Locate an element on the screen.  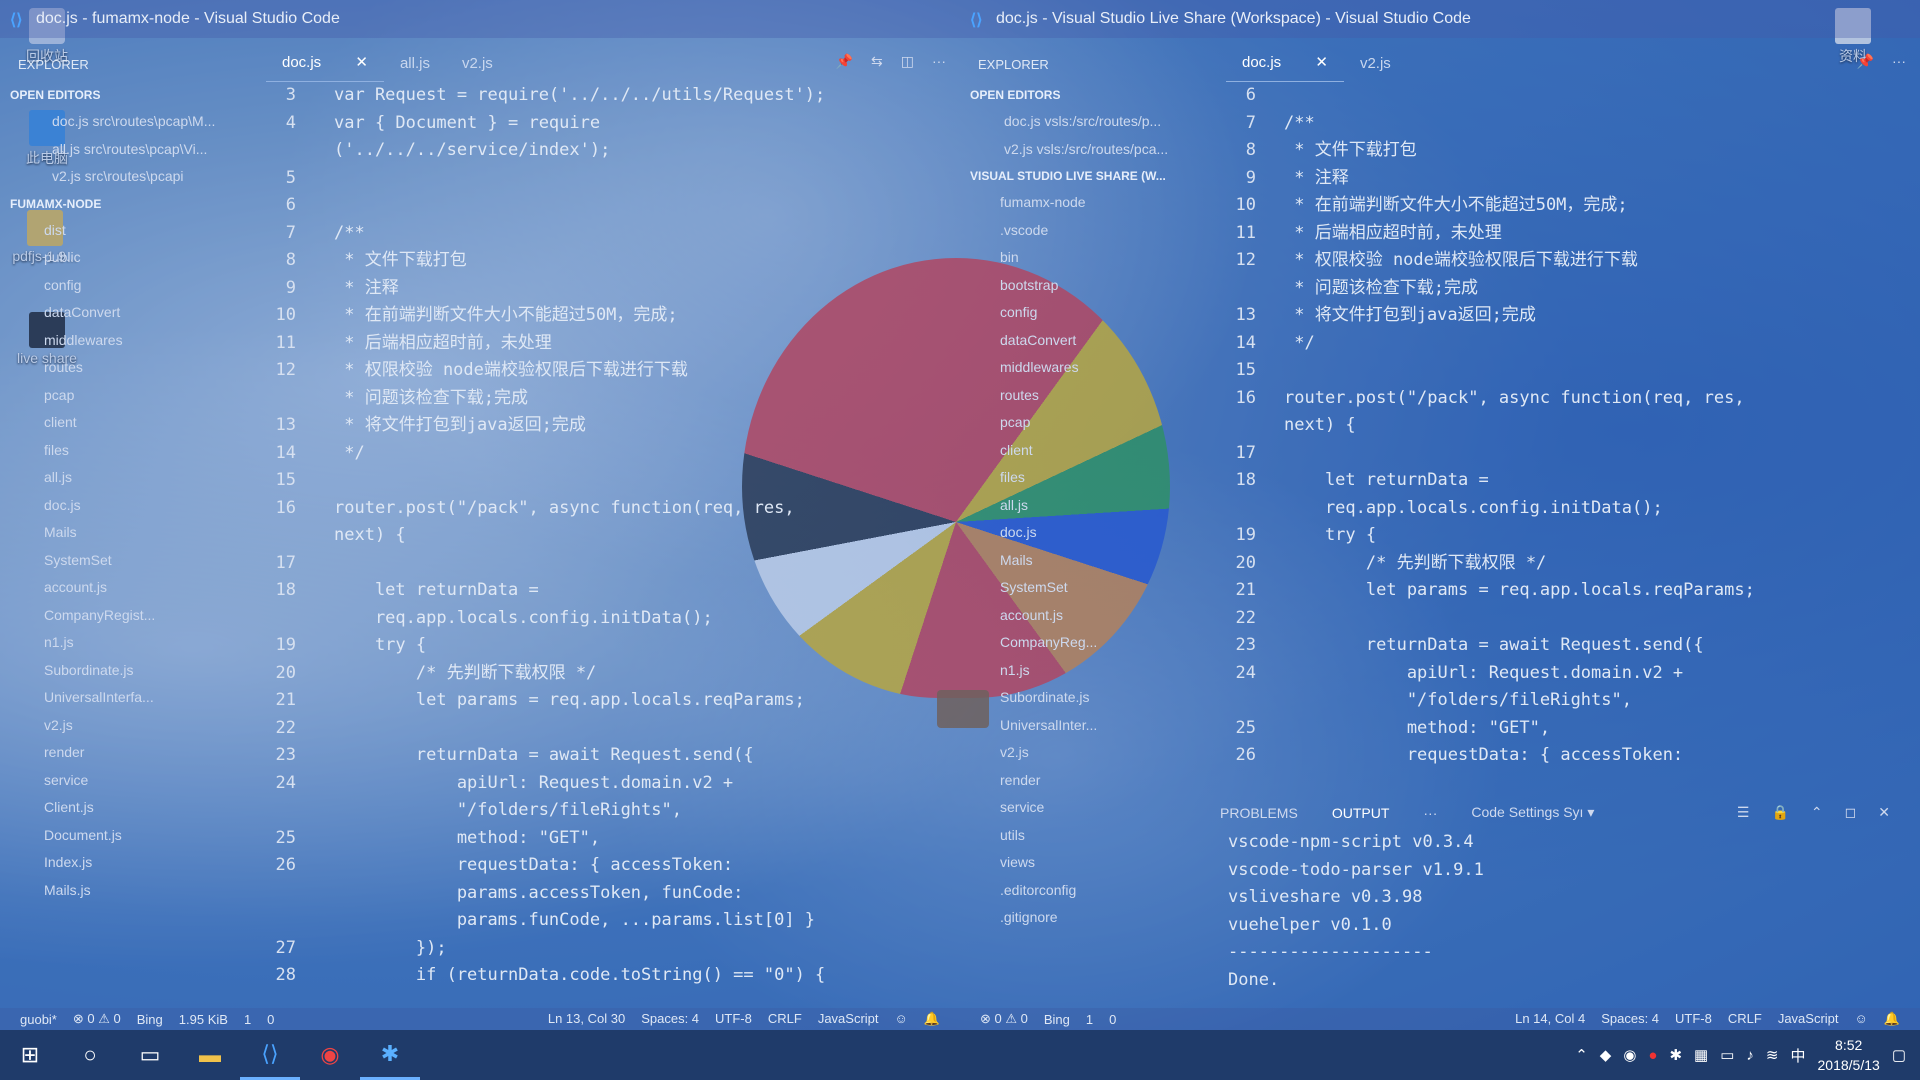
open-changes-icon: ⇆ is located at coordinates (877, 61).